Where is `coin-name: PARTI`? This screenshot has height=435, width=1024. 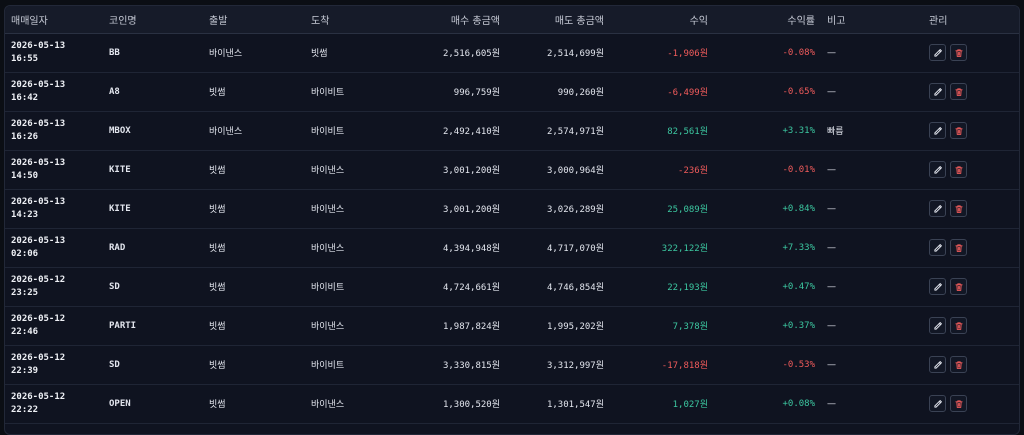 coin-name: PARTI is located at coordinates (123, 325).